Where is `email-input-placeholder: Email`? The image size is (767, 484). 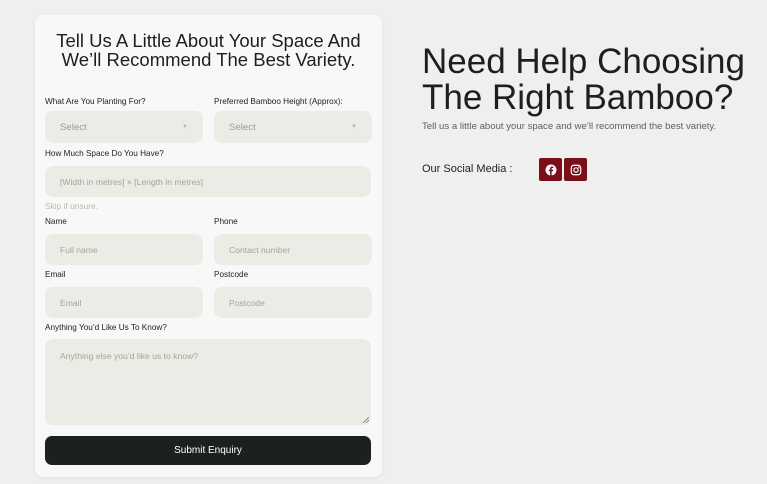 email-input-placeholder: Email is located at coordinates (71, 302).